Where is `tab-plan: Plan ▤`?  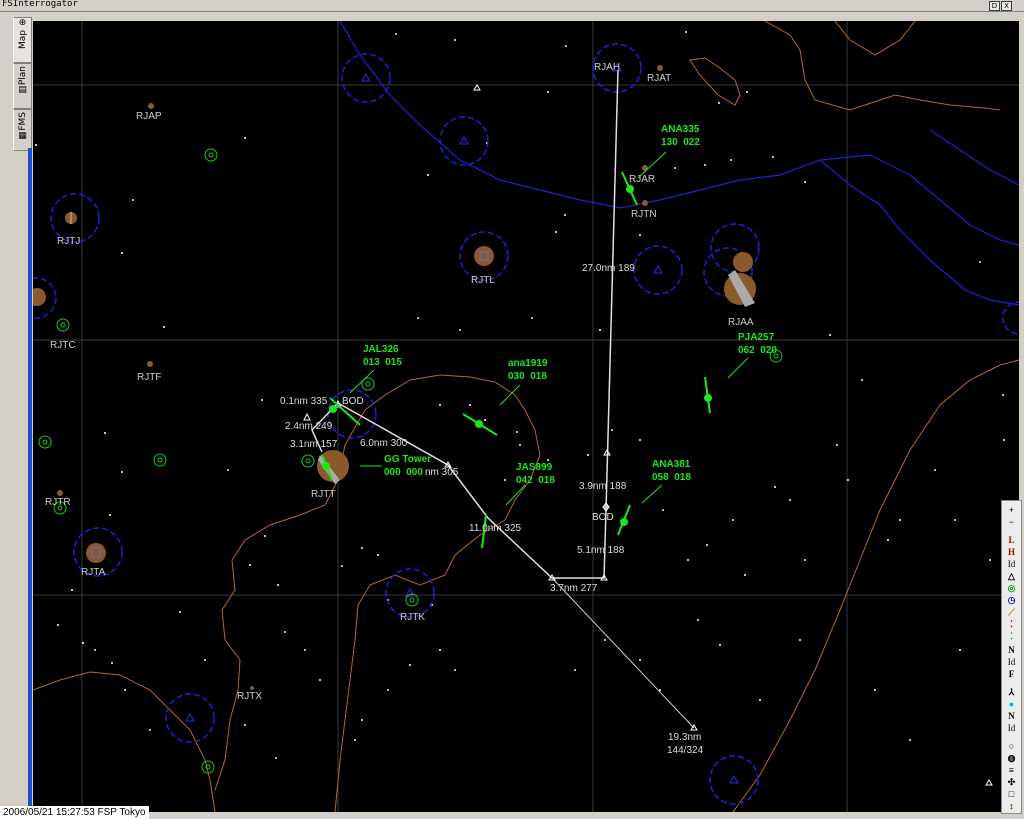 tab-plan: Plan ▤ is located at coordinates (22, 86).